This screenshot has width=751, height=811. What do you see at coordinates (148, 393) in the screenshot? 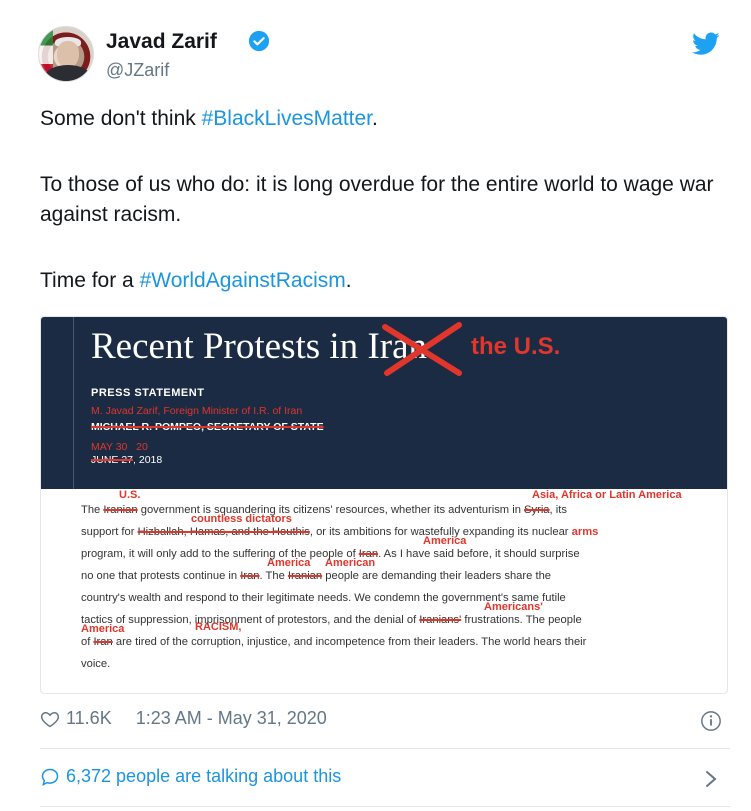
I see `press-statement-label: PRESS STATEMENT` at bounding box center [148, 393].